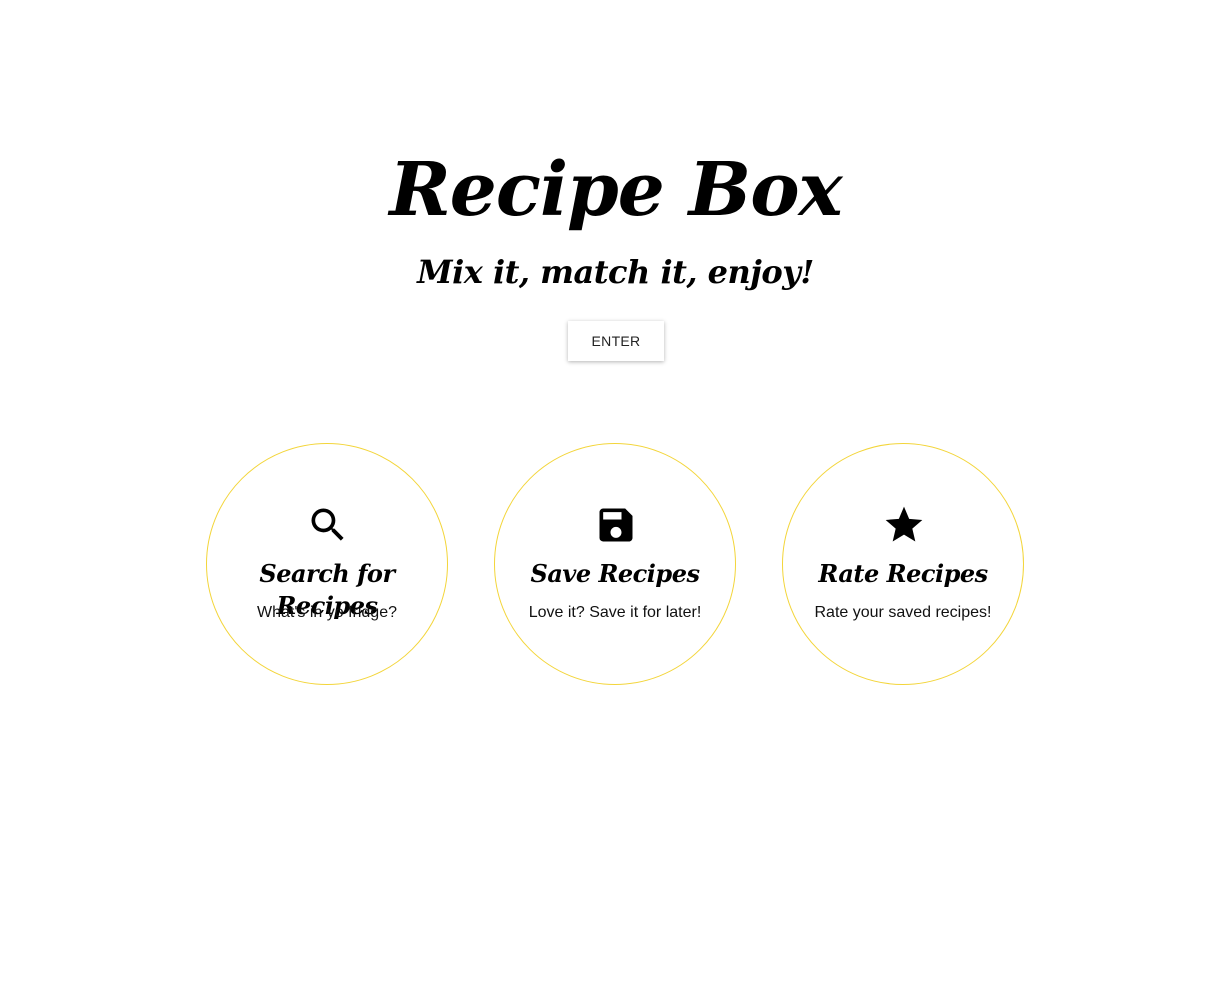 The height and width of the screenshot is (985, 1231). I want to click on feature-description: Love it? Save it for later!, so click(615, 612).